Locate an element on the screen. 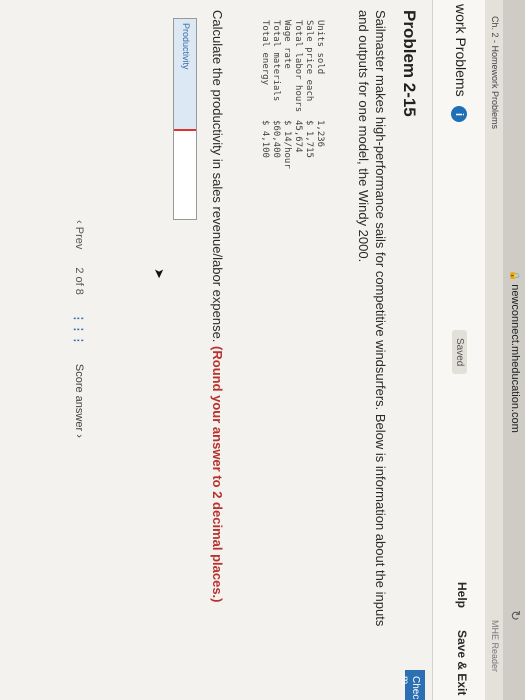 The image size is (525, 700). table-row: Total energy $ 4,100 is located at coordinates (264, 105).